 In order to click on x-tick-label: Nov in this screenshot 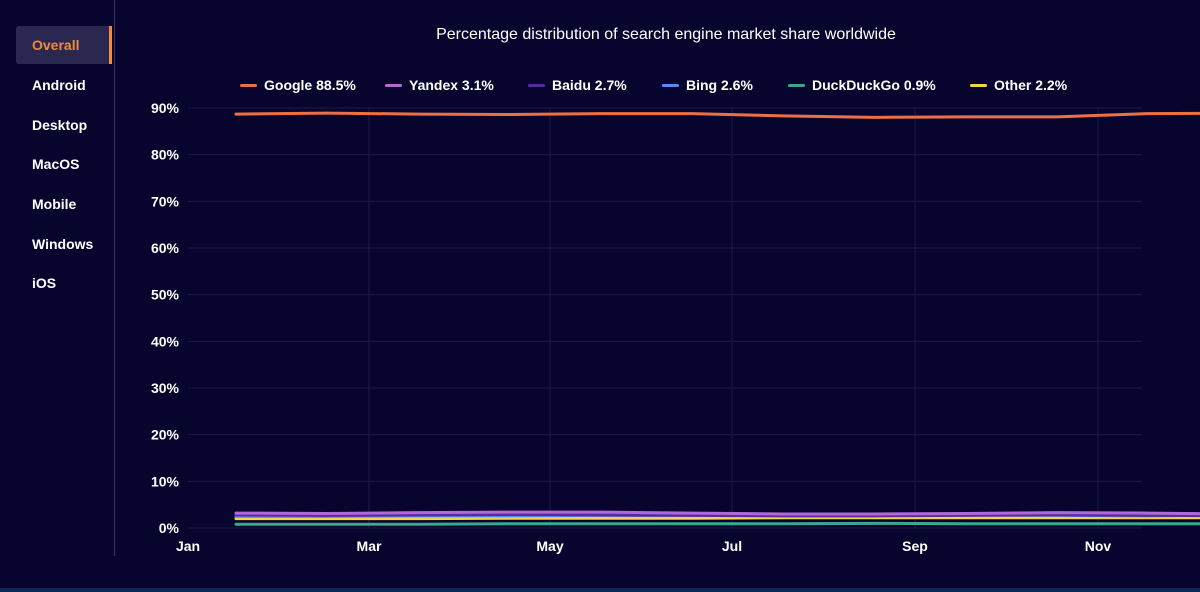, I will do `click(1098, 546)`.